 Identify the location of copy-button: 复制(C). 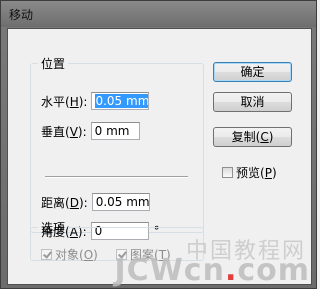
(252, 137).